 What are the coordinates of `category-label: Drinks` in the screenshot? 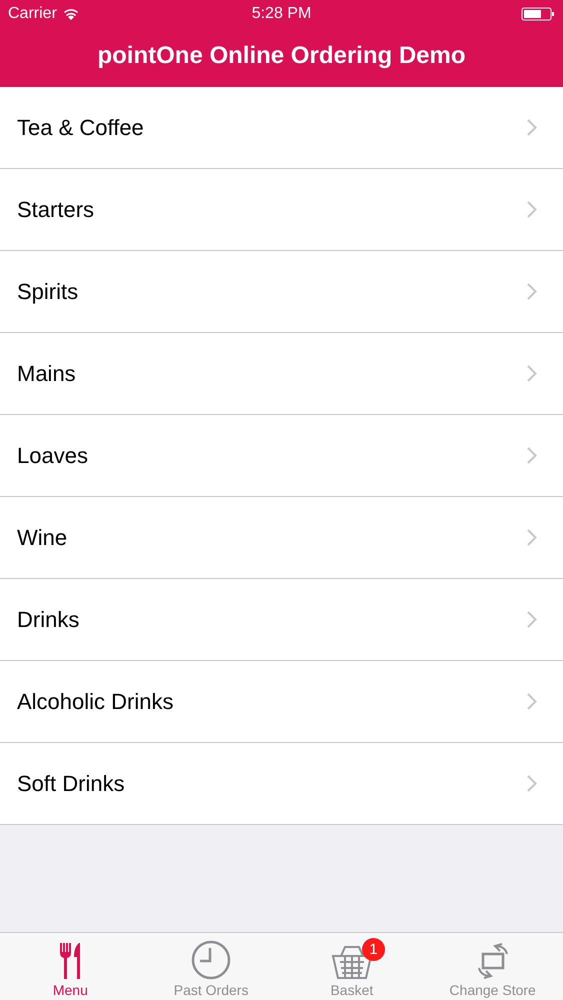 It's located at (48, 619).